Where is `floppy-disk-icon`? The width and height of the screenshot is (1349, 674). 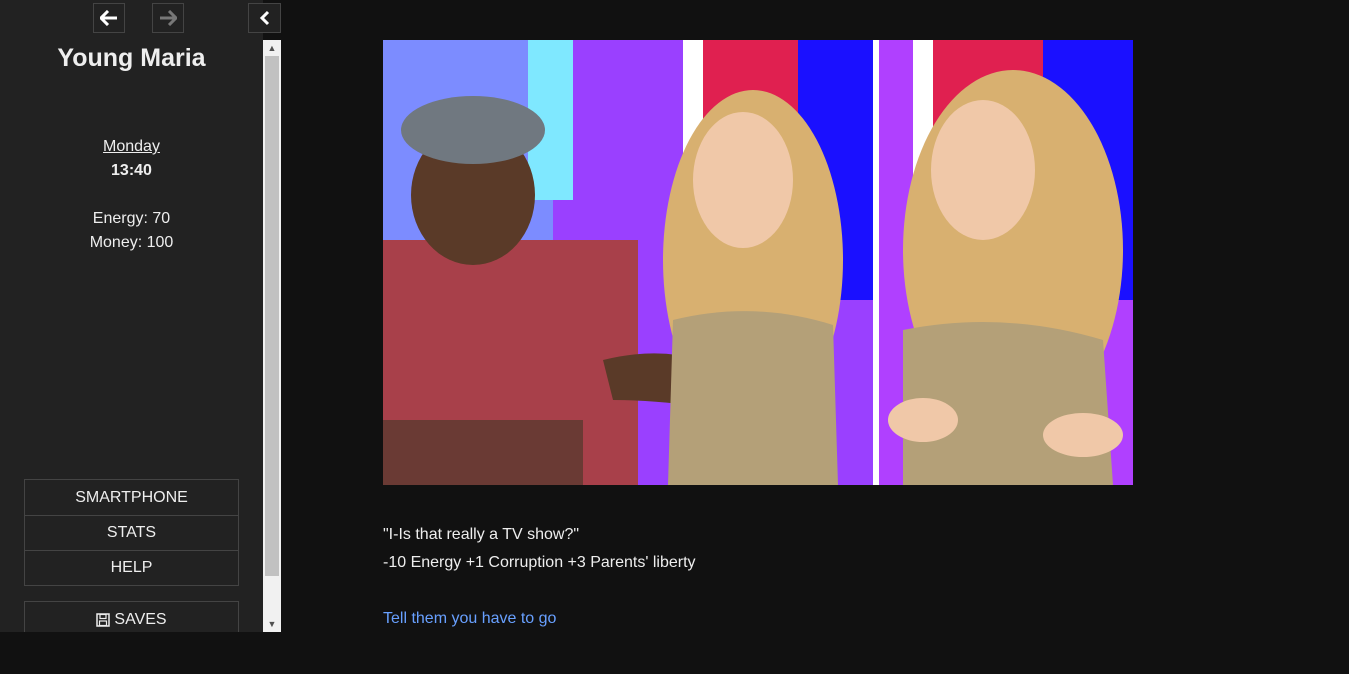 floppy-disk-icon is located at coordinates (103, 619).